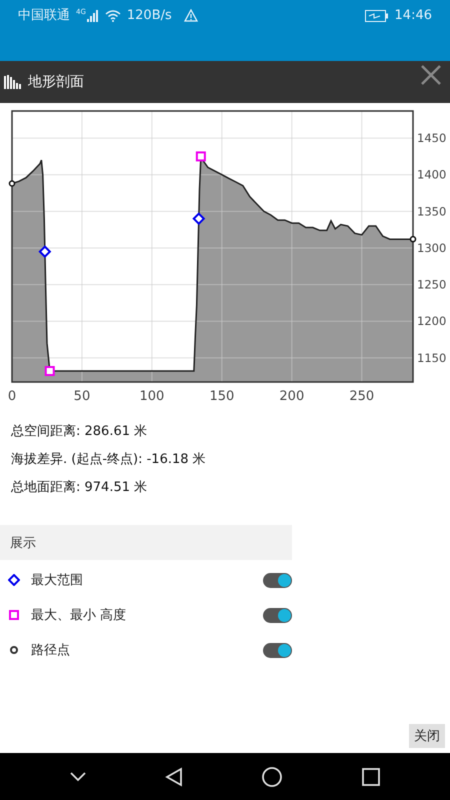 The width and height of the screenshot is (450, 800). I want to click on option-label: 最大范围, so click(57, 580).